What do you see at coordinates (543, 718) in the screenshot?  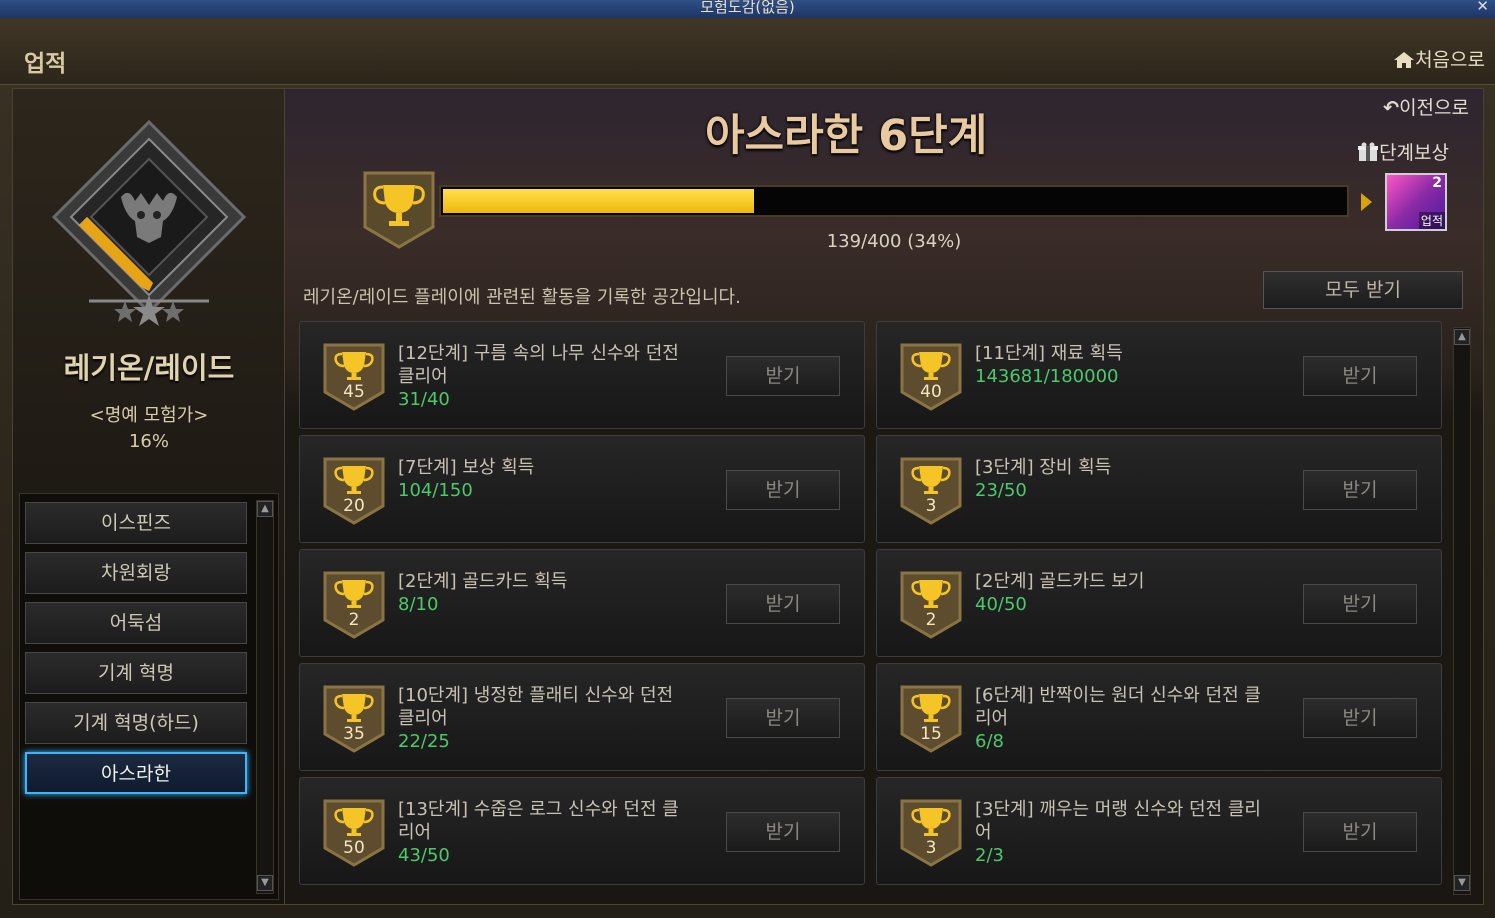 I see `achievement-title-block: [10단계] 냉정한 플래티 신수와 던전 클리어 22/25` at bounding box center [543, 718].